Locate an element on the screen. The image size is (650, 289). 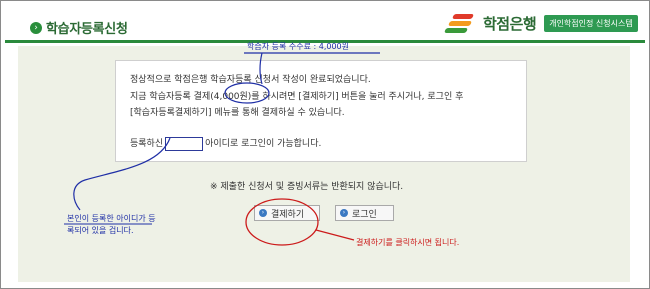
fee-annotation-line is located at coordinates (312, 68).